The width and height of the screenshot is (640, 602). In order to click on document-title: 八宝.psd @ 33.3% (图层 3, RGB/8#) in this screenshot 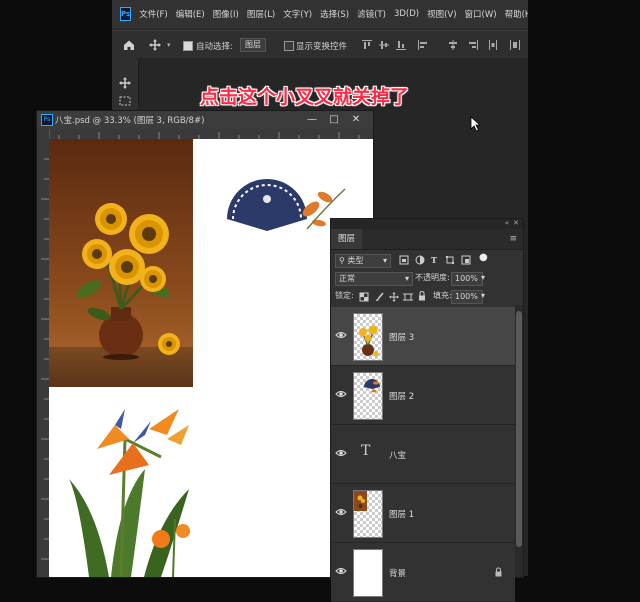, I will do `click(130, 121)`.